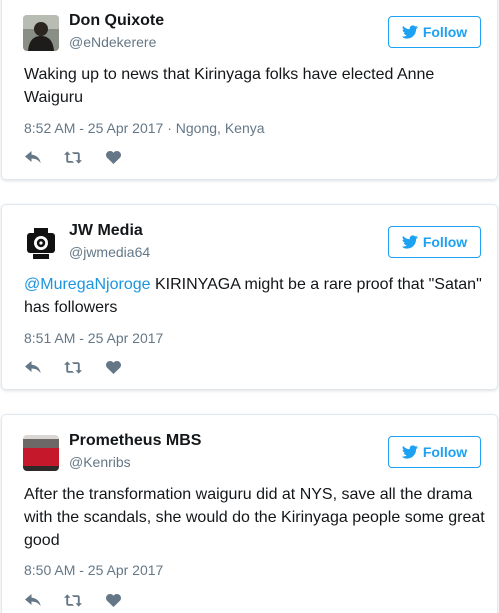 The width and height of the screenshot is (499, 613). I want to click on kenya-banner-icon, so click(41, 453).